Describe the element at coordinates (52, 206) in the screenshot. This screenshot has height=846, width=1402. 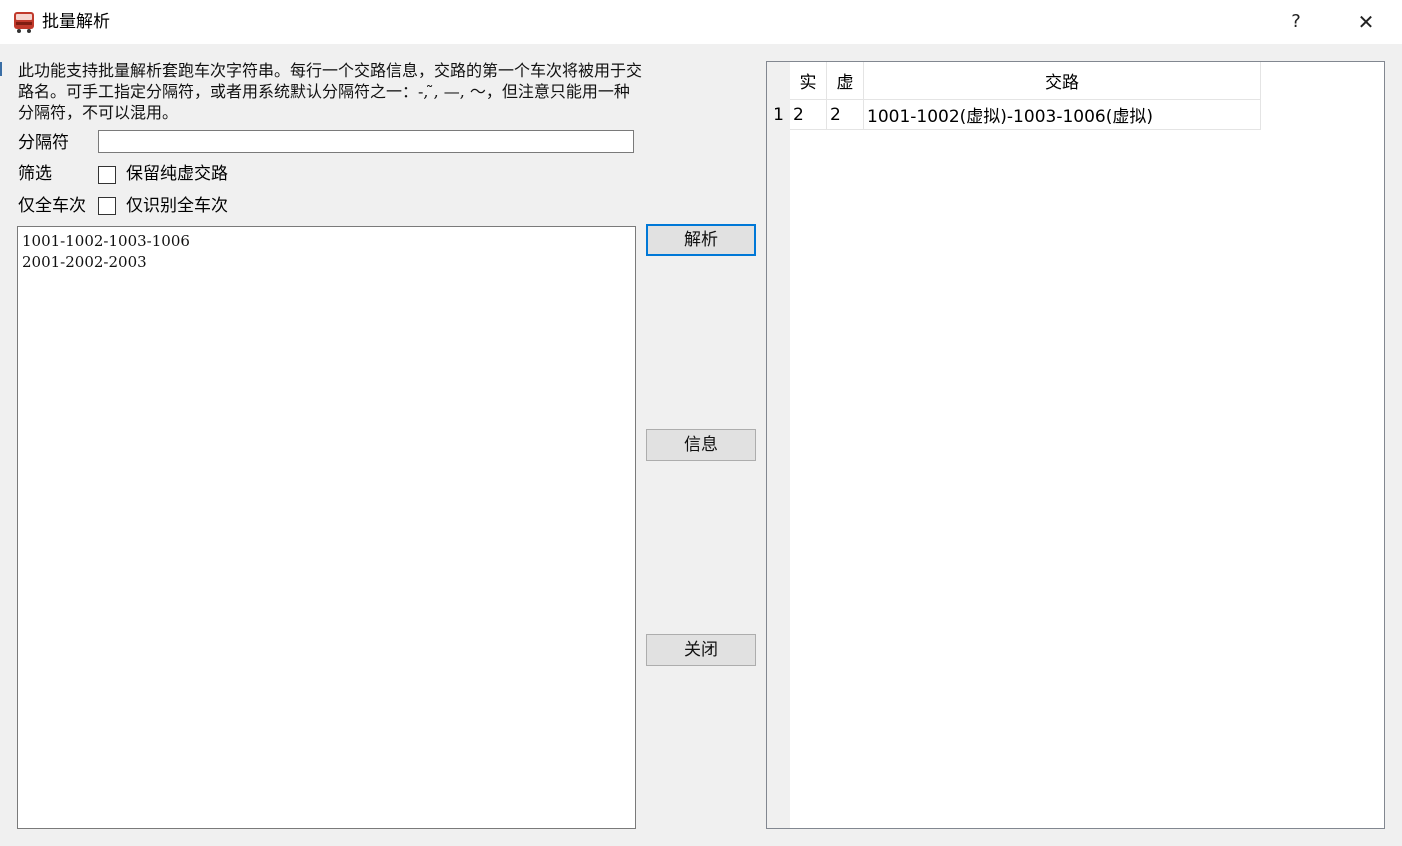
I see `full-train-label: 仅全车次` at that location.